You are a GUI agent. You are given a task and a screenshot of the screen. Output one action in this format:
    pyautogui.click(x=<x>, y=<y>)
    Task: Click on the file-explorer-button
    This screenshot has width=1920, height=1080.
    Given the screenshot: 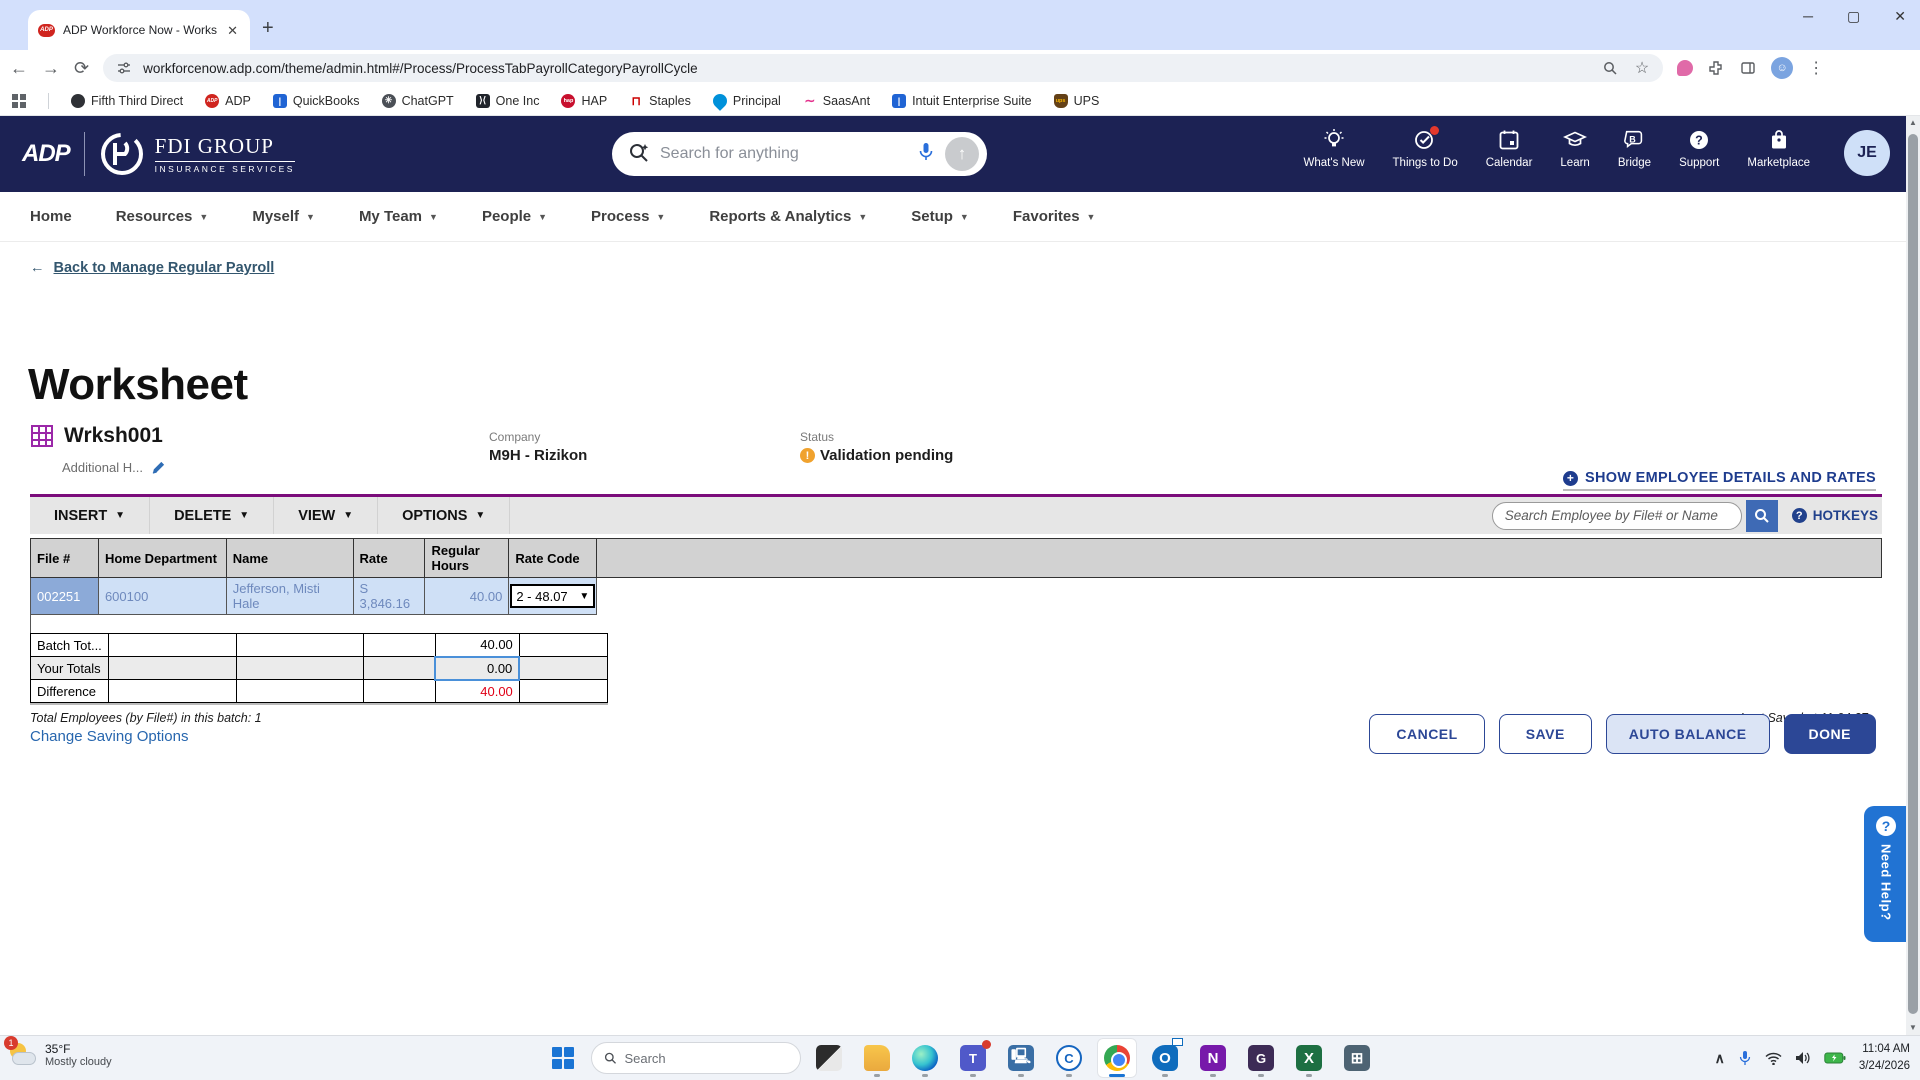 What is the action you would take?
    pyautogui.click(x=877, y=1058)
    